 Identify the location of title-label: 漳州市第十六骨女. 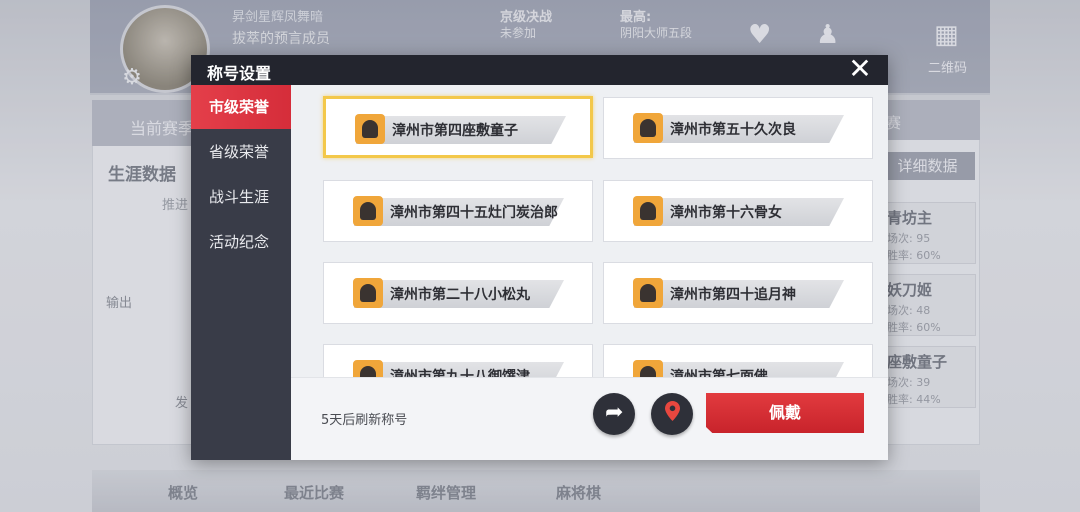
(726, 213).